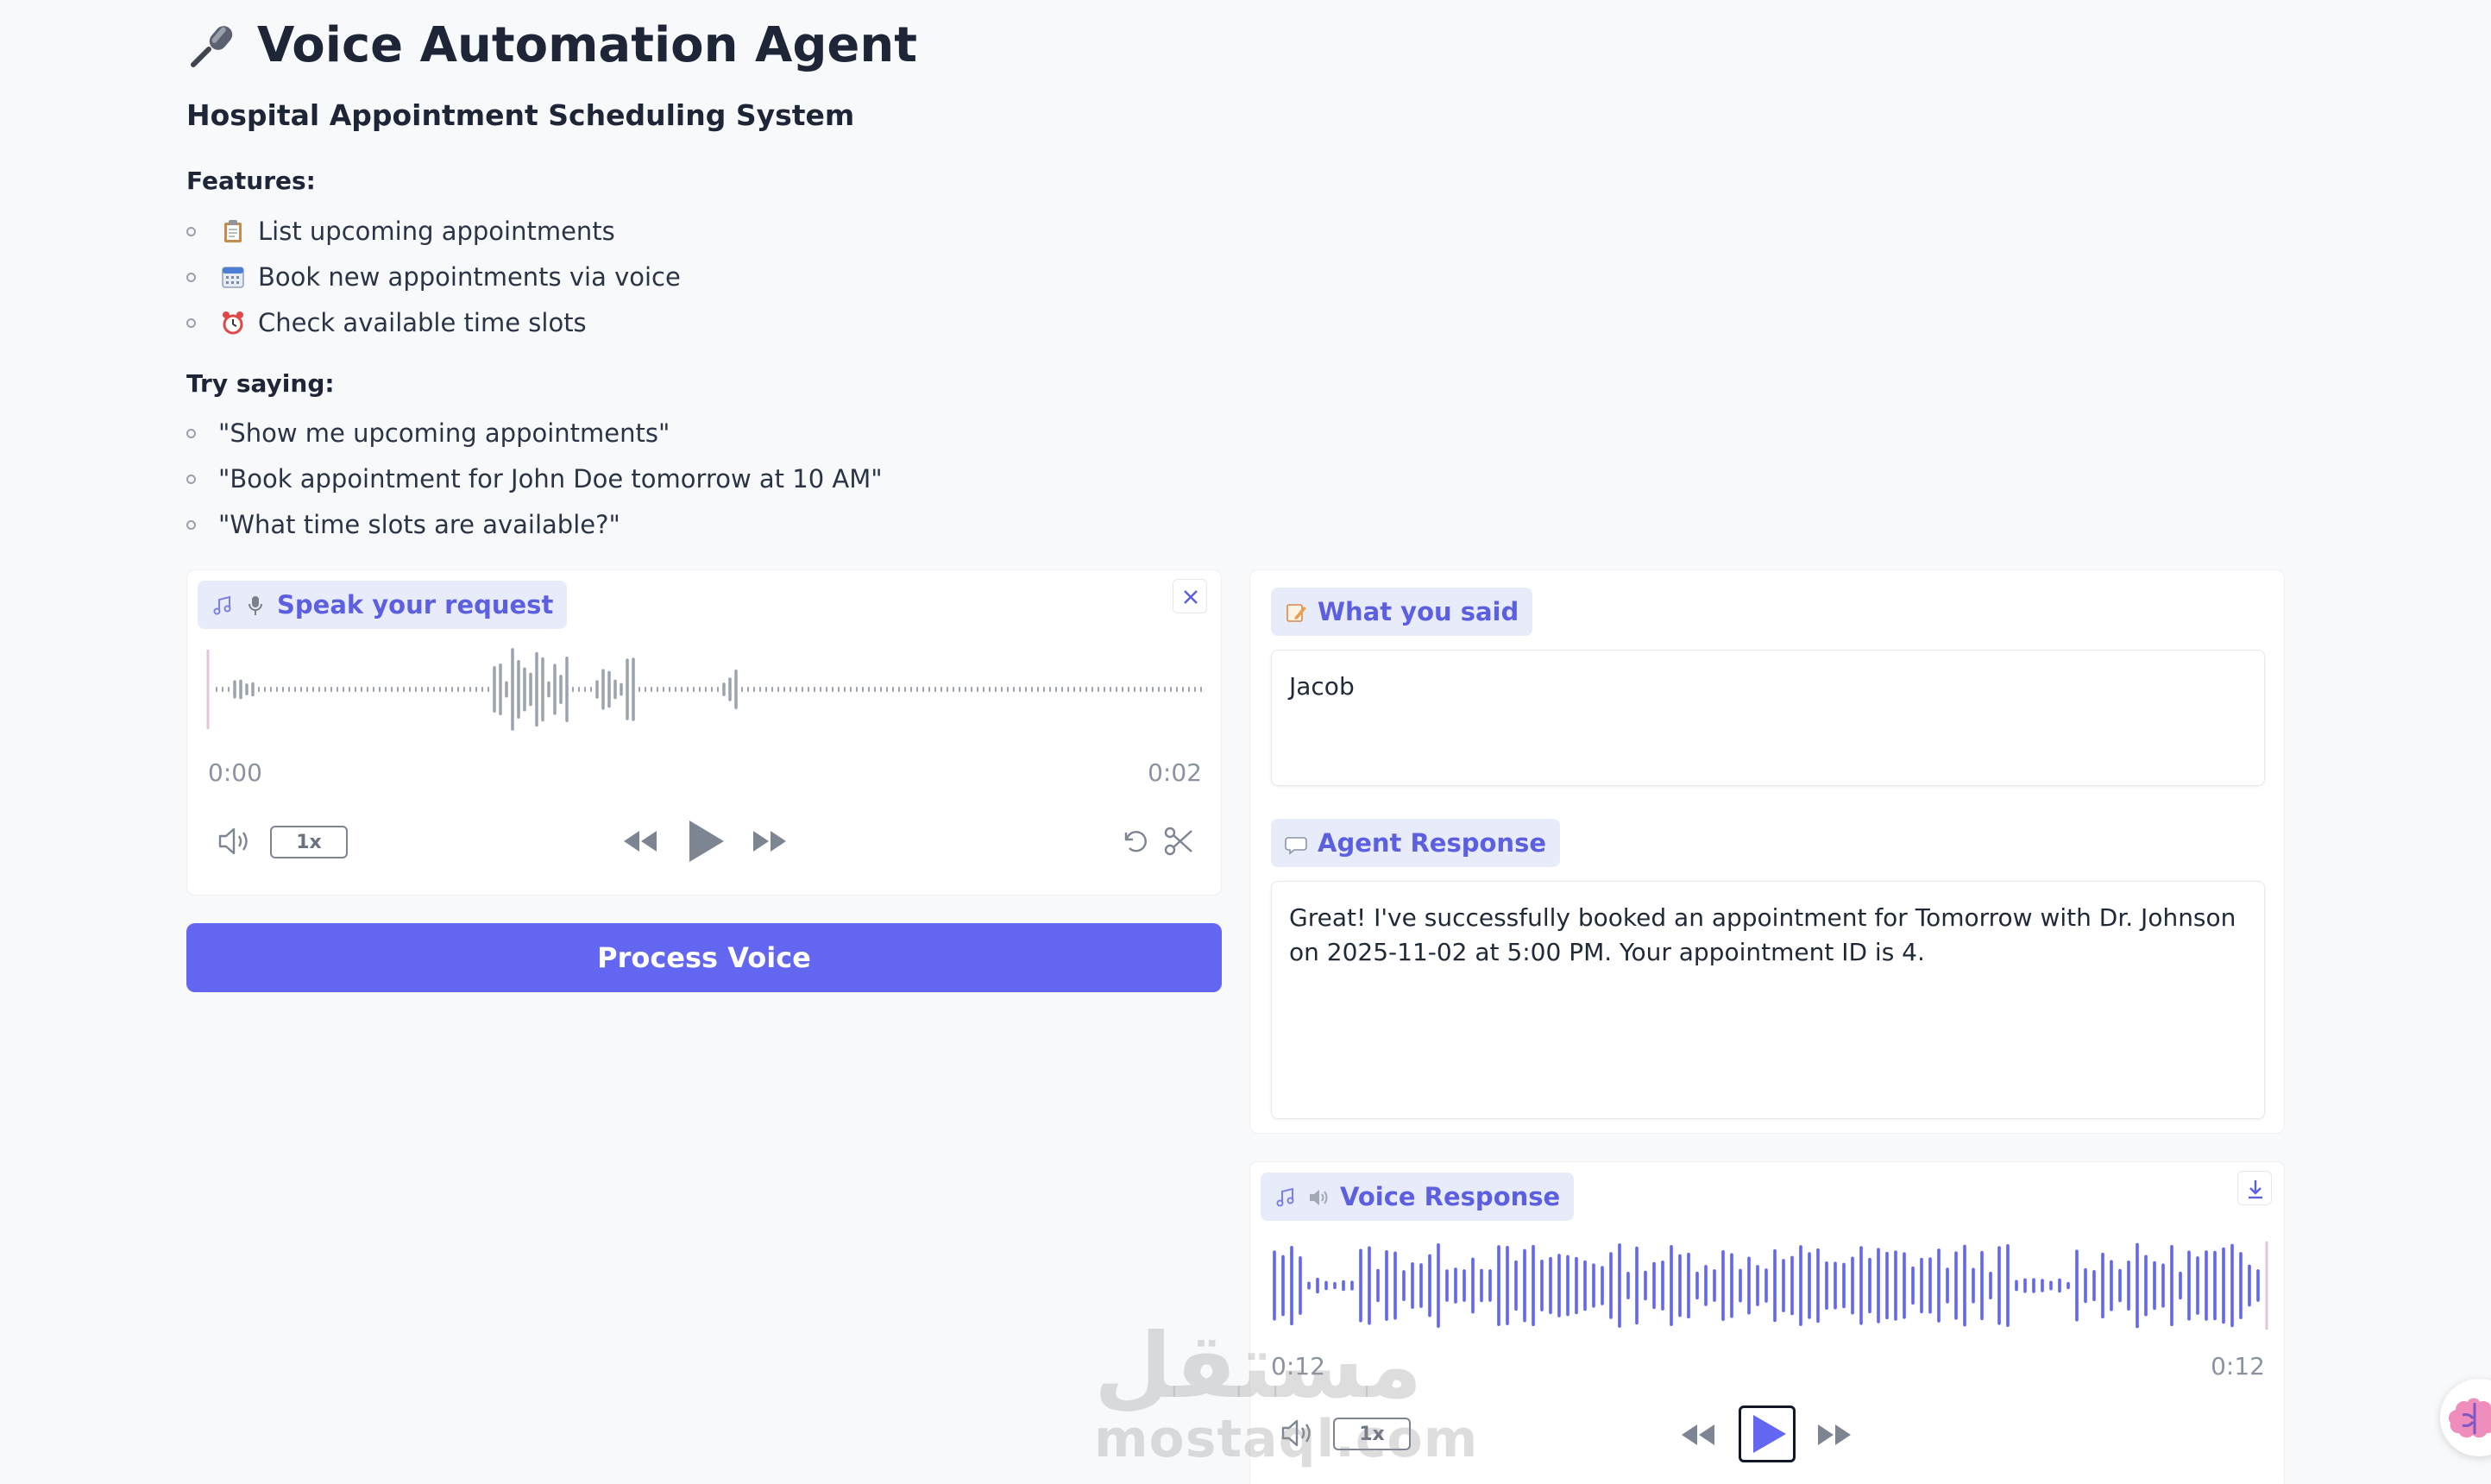 The image size is (2491, 1484). I want to click on input-waveform, so click(707, 690).